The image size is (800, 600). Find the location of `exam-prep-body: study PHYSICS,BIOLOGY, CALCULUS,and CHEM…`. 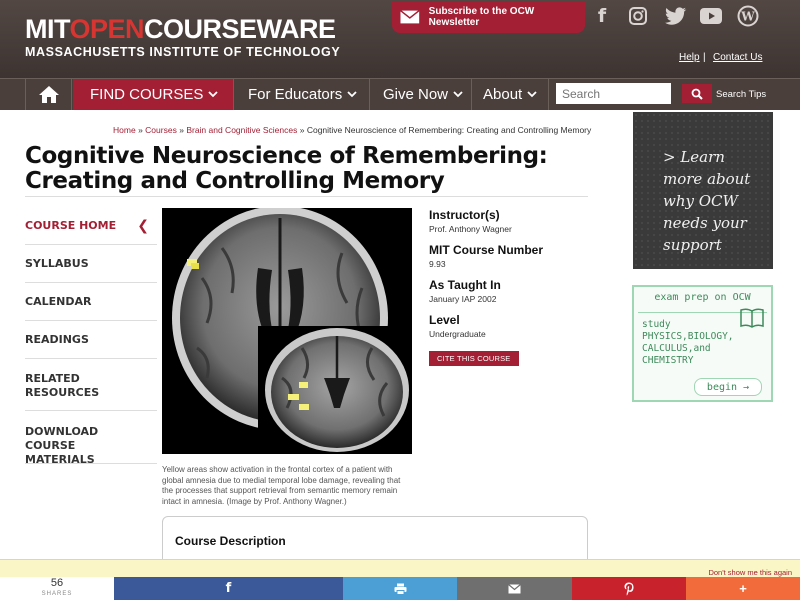

exam-prep-body: study PHYSICS,BIOLOGY, CALCULUS,and CHEM… is located at coordinates (688, 342).